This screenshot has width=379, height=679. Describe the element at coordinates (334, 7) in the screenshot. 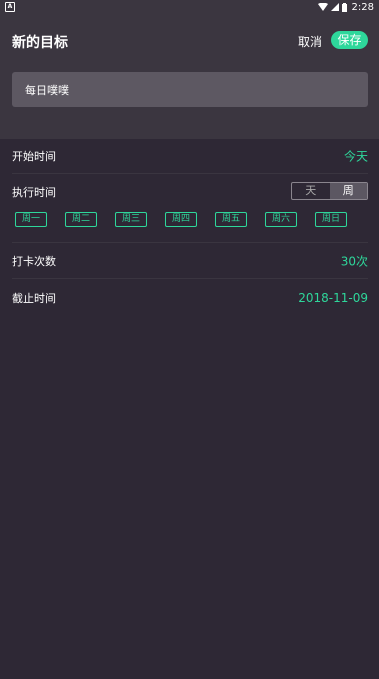

I see `signal-icon` at that location.